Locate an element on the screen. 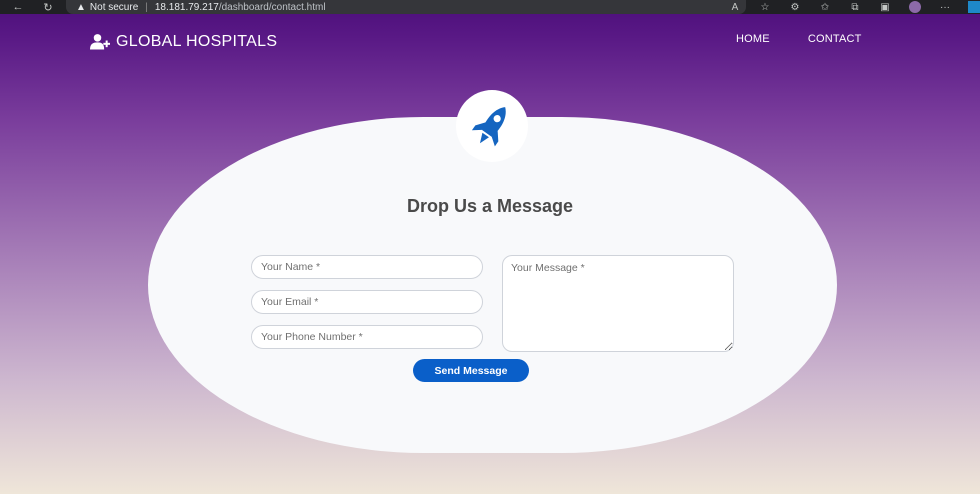  warning-icon: ▲ is located at coordinates (81, 7).